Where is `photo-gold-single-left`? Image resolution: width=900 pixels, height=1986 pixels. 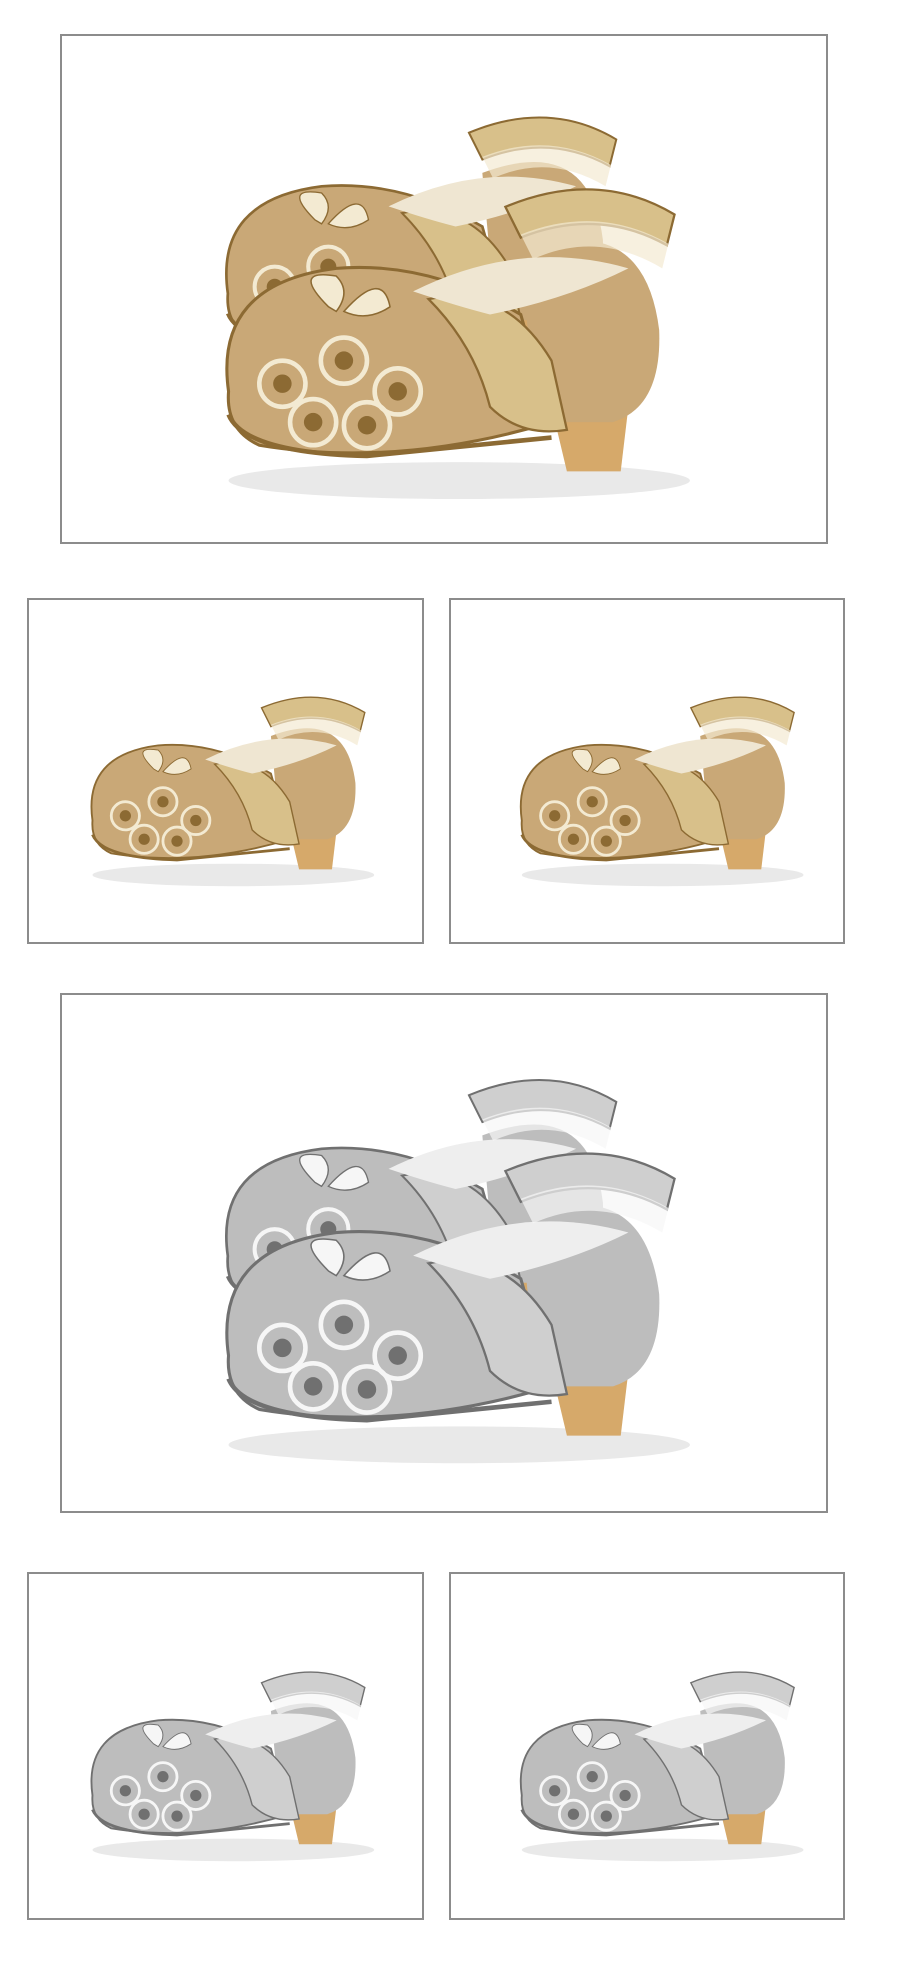
photo-gold-single-left is located at coordinates (225, 771).